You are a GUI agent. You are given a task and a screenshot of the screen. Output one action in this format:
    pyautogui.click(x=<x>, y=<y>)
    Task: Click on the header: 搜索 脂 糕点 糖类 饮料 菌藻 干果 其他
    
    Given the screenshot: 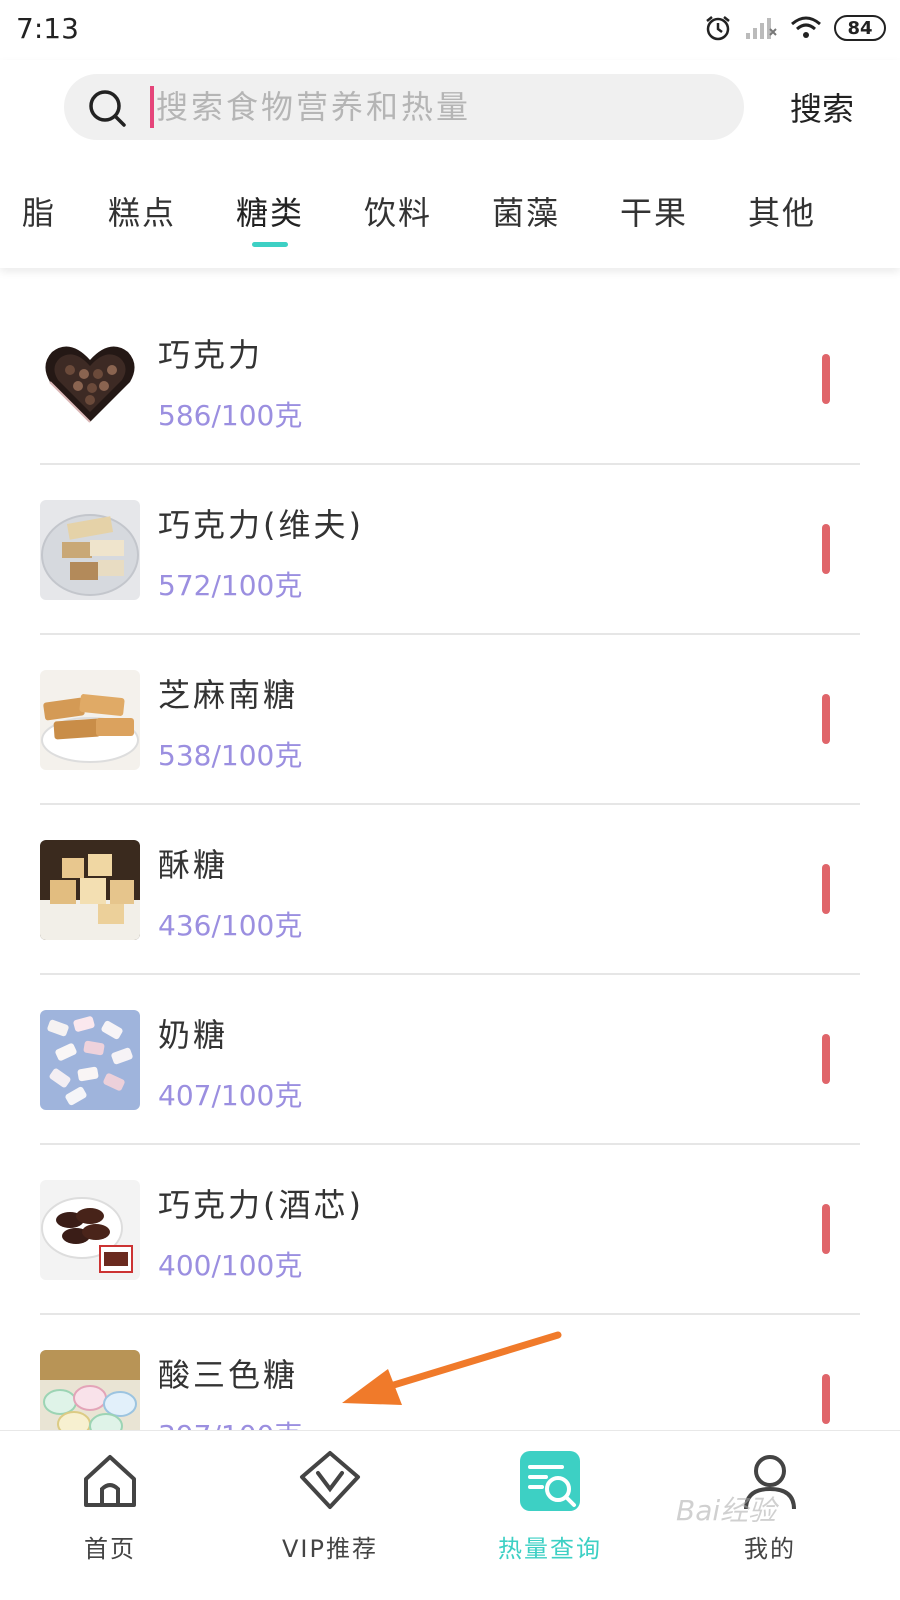 What is the action you would take?
    pyautogui.click(x=450, y=164)
    